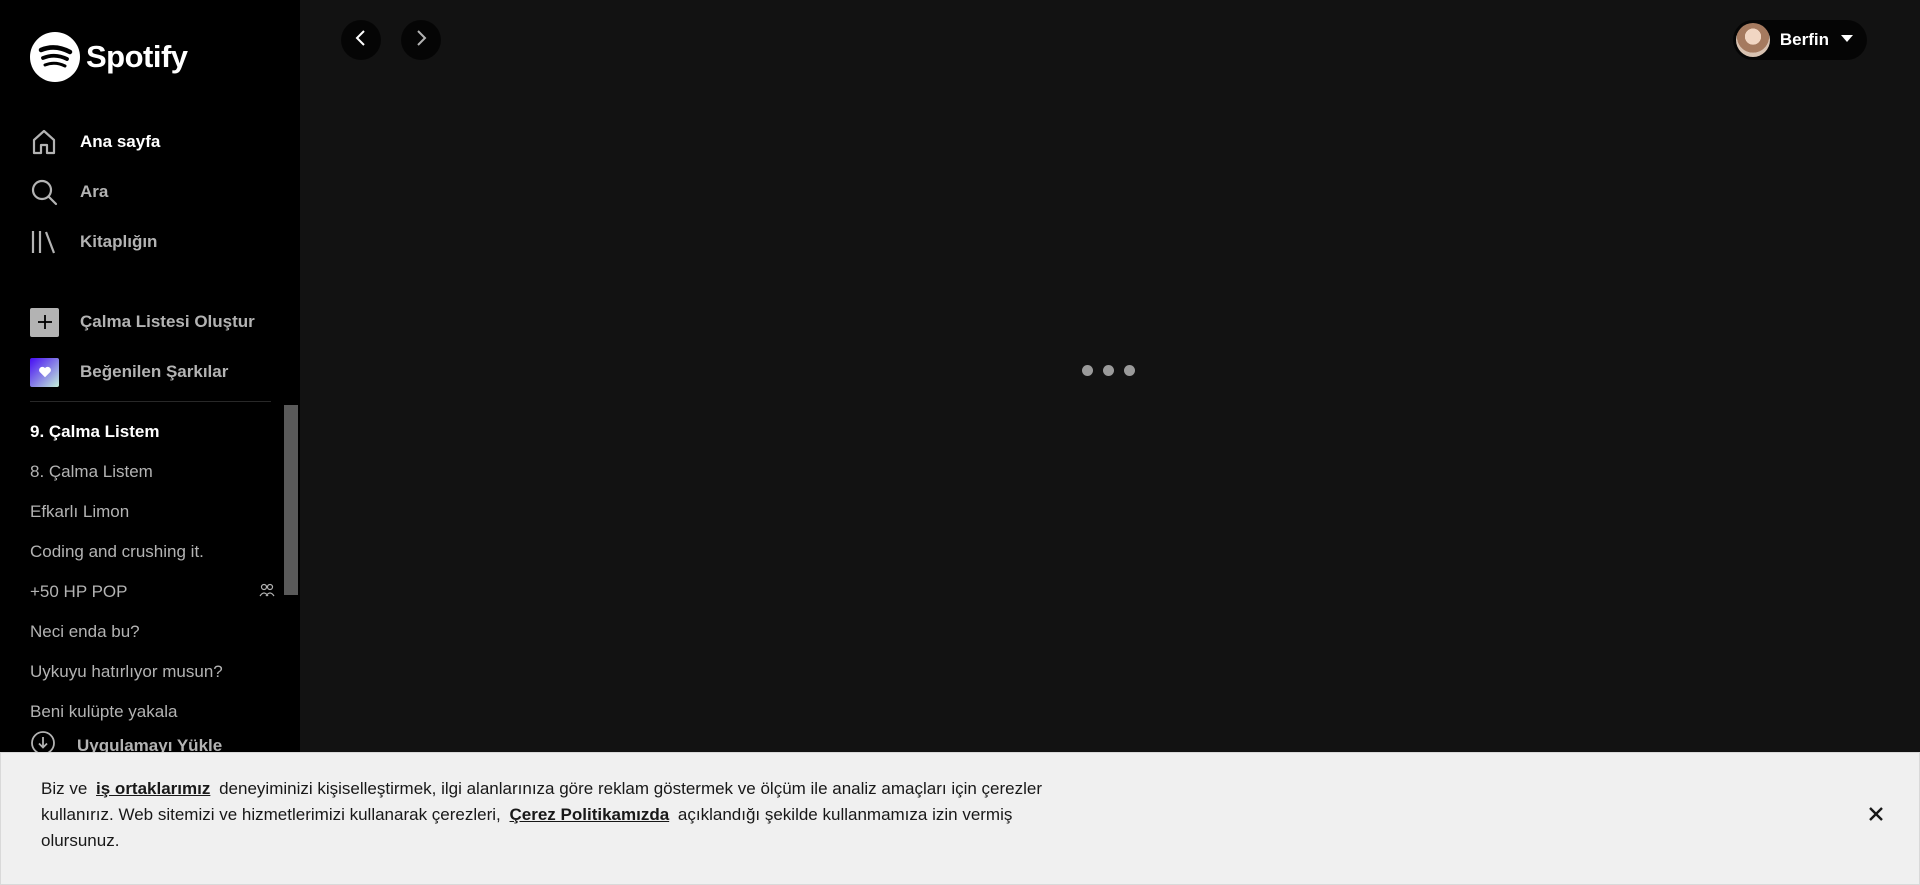 This screenshot has width=1920, height=885. Describe the element at coordinates (94, 191) in the screenshot. I see `nav-search-label: Ara` at that location.